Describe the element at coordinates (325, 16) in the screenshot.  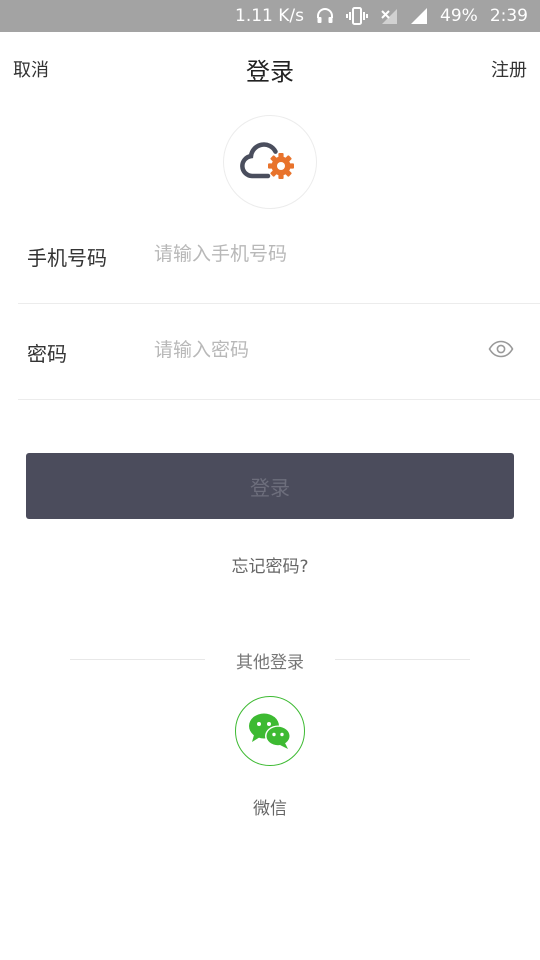
I see `headphones-icon` at that location.